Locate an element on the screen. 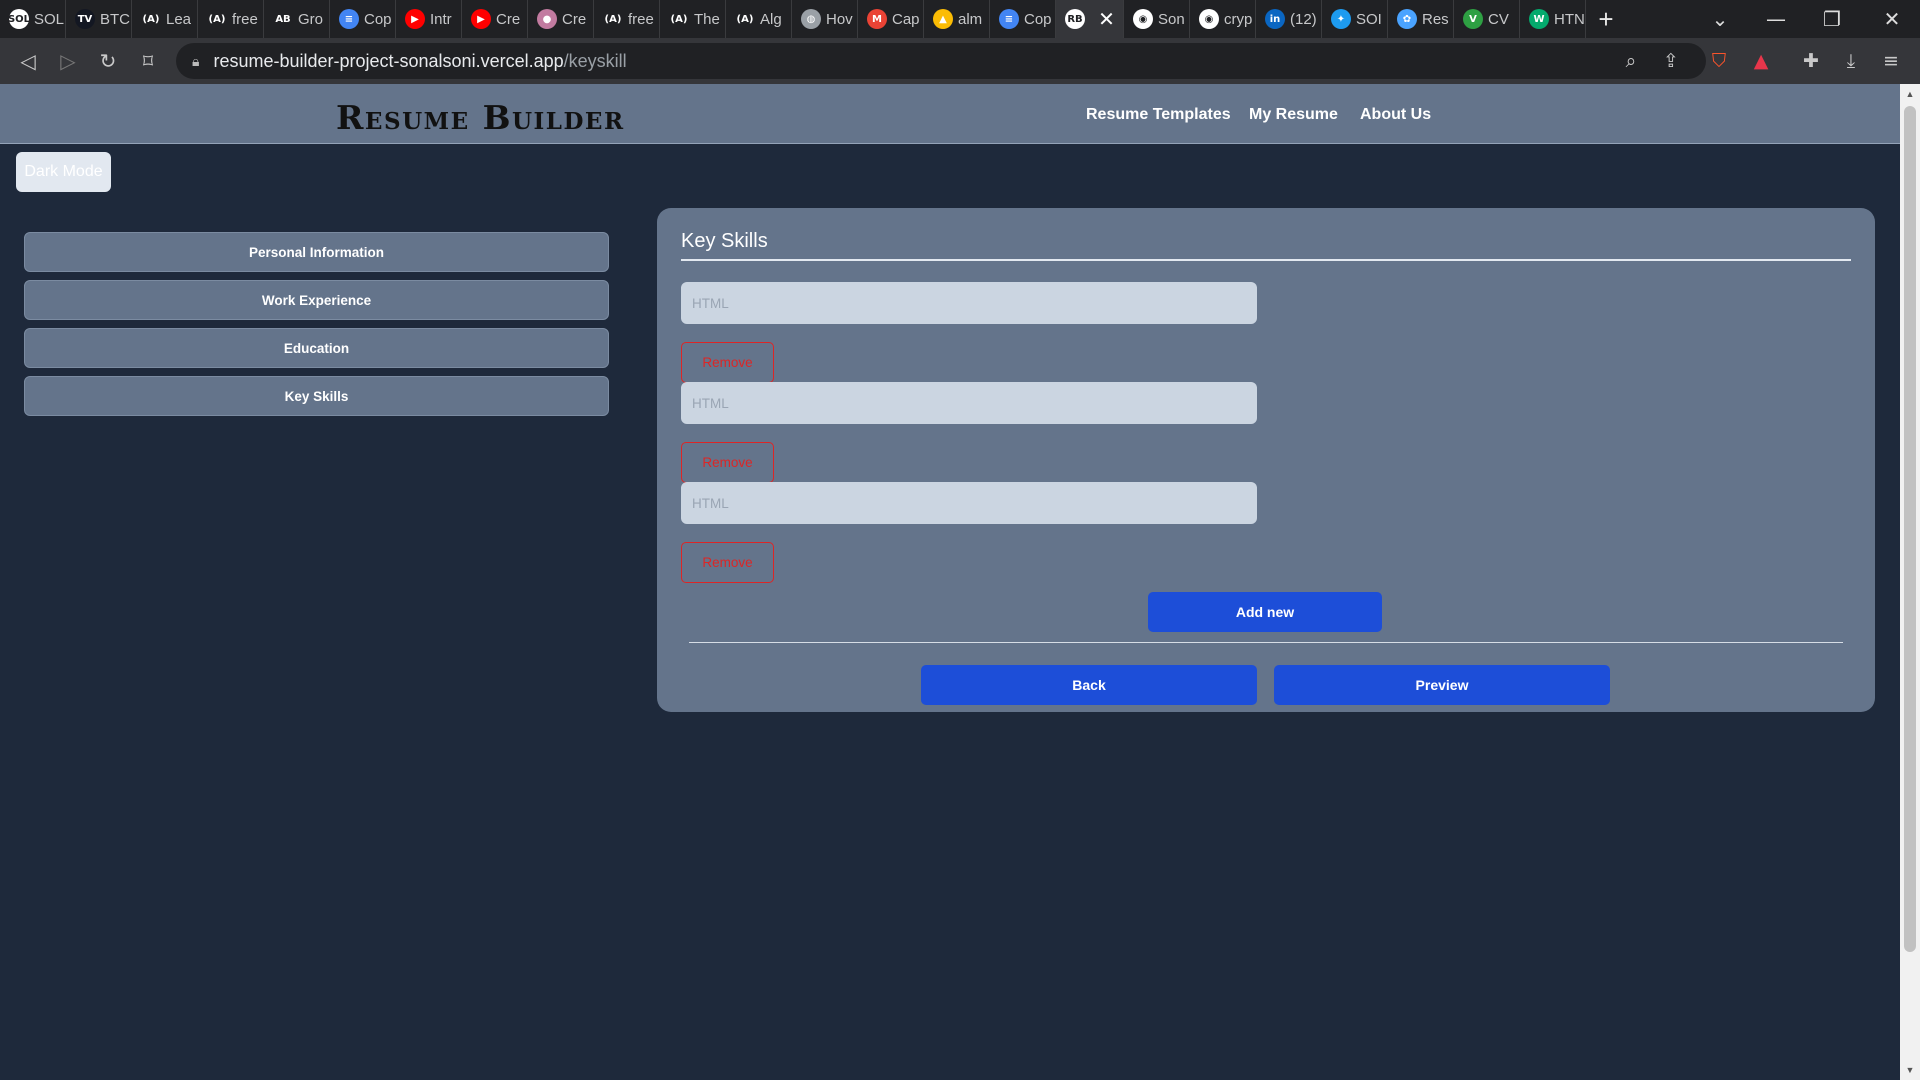 The width and height of the screenshot is (1920, 1080). sidebar-item-key-skills: Key Skills is located at coordinates (316, 396).